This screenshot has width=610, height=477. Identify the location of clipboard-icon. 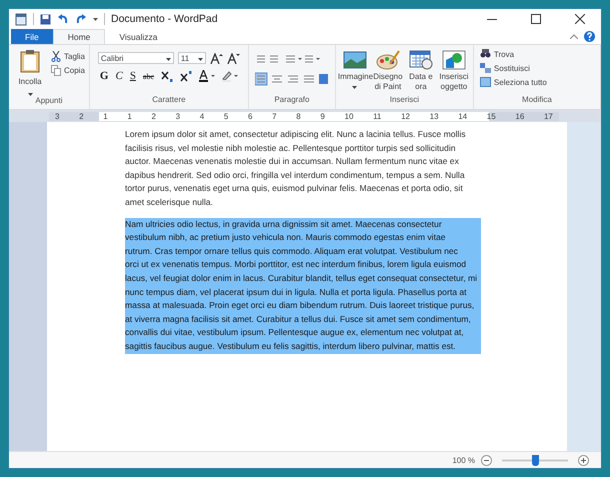
(30, 61).